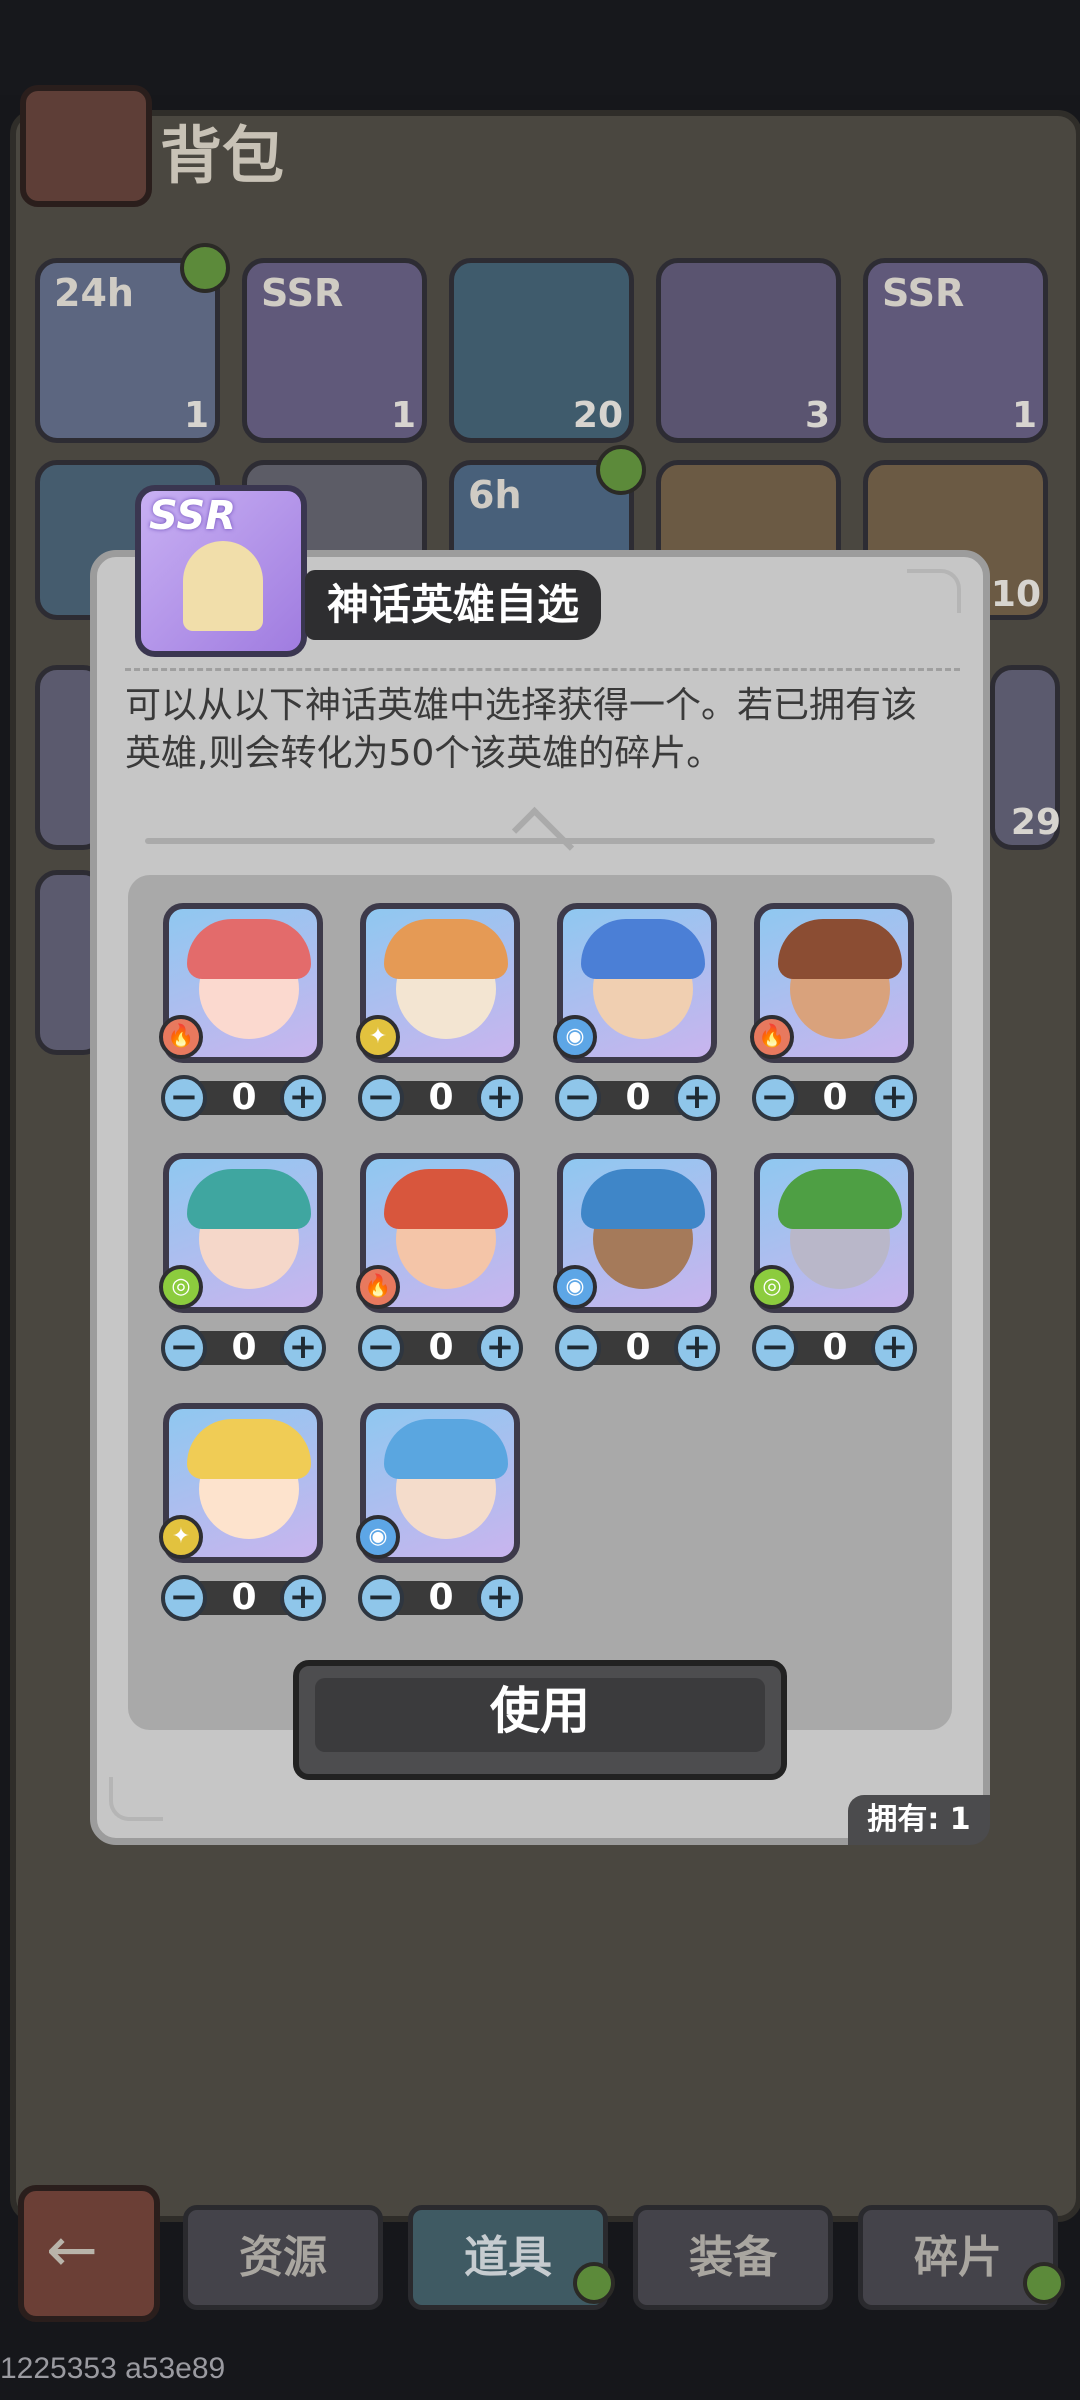 This screenshot has width=1080, height=2400. I want to click on tab-equipment: 装备, so click(733, 2257).